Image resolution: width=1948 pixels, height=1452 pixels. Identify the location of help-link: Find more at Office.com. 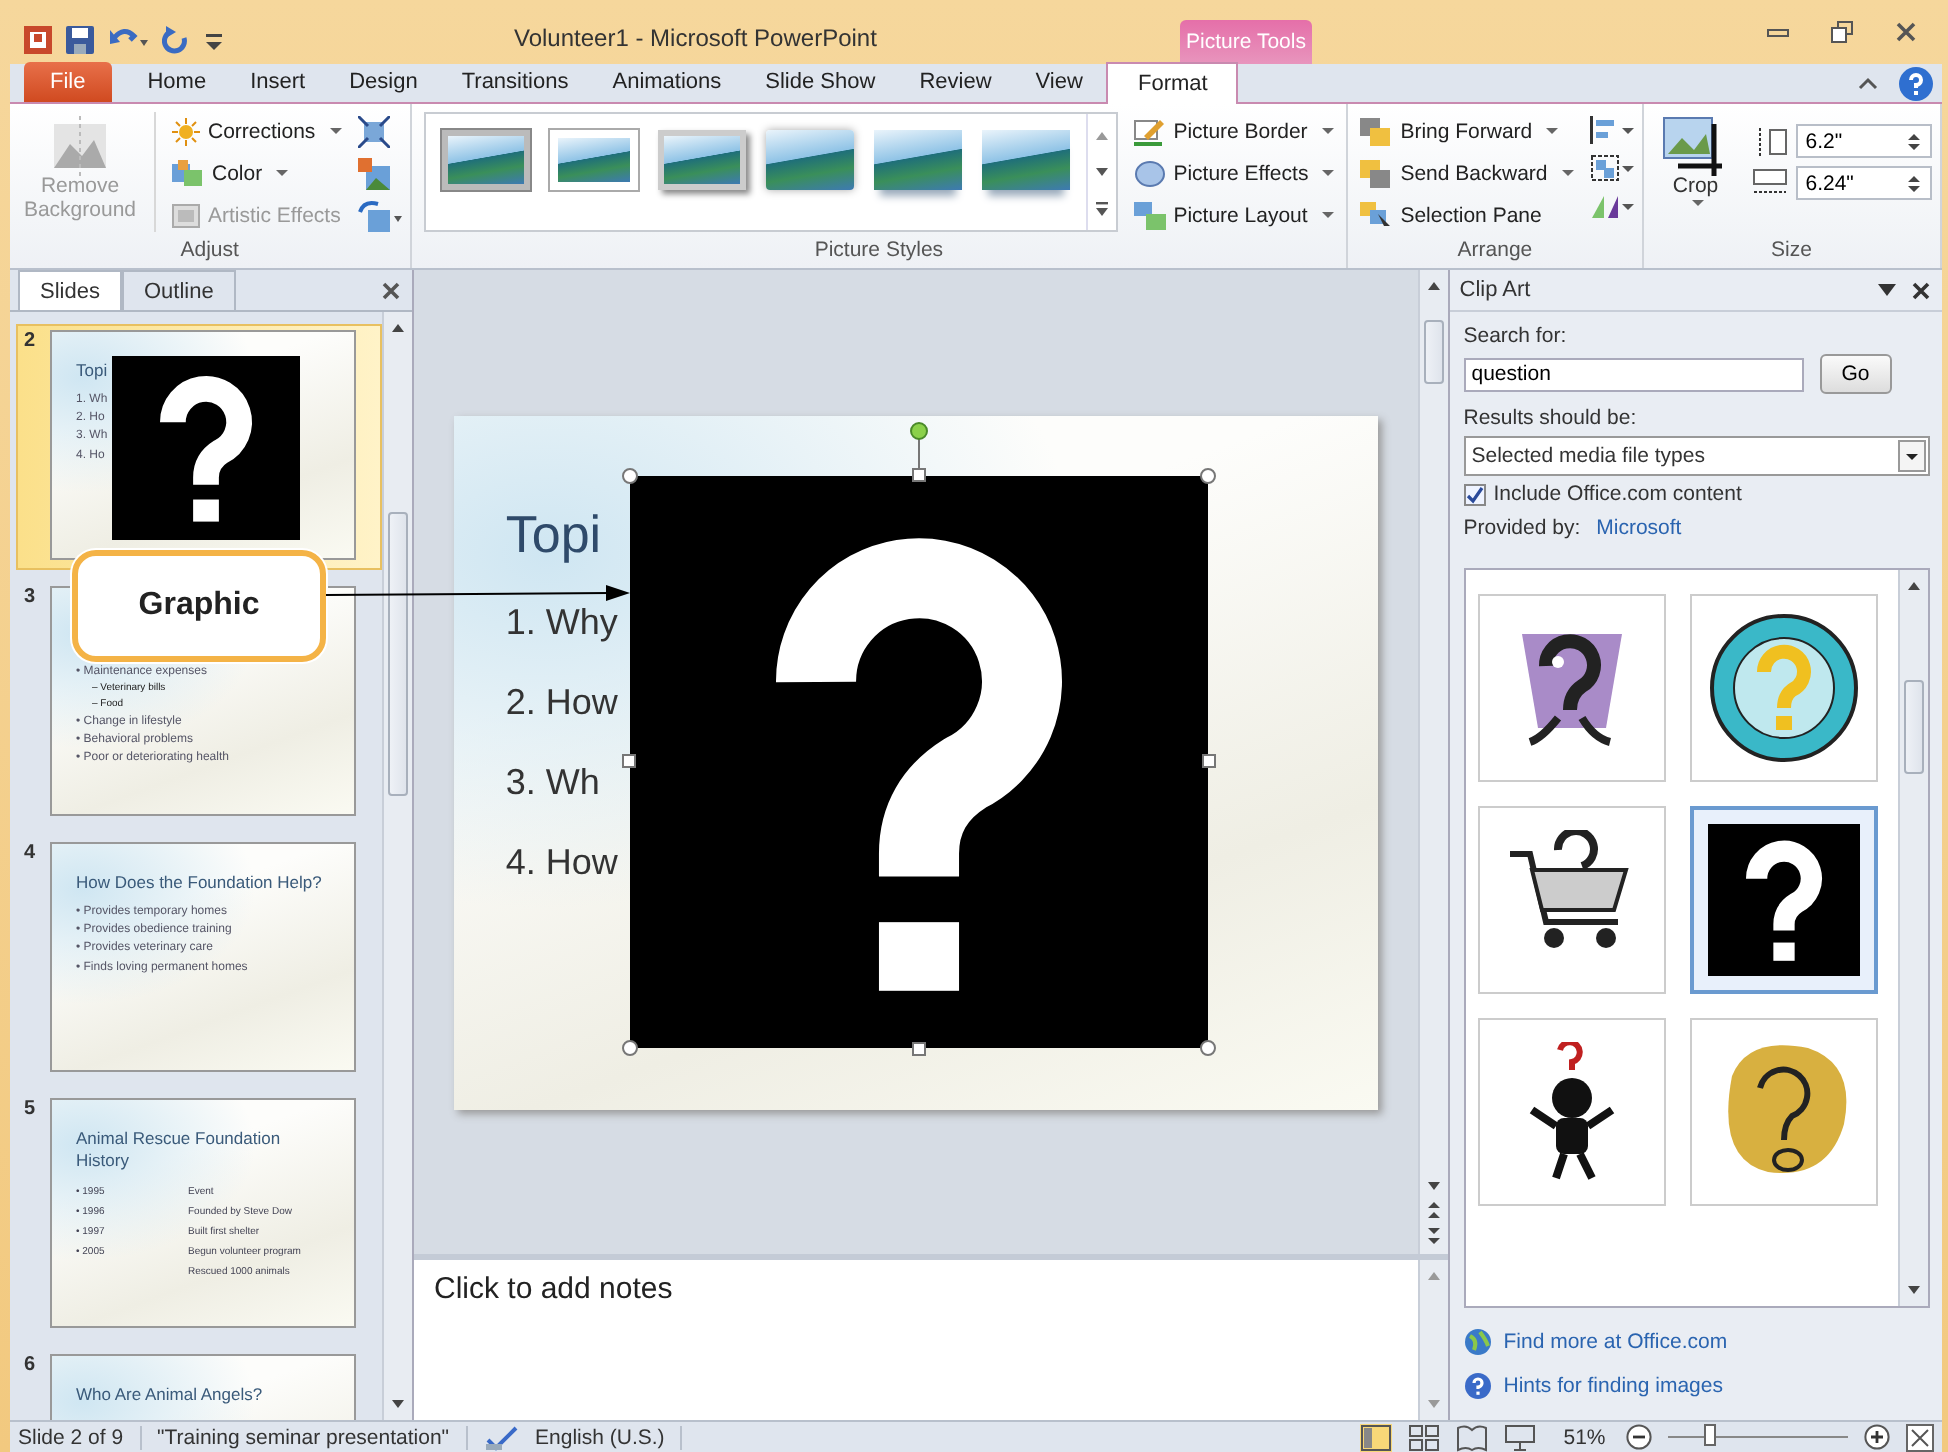
(1696, 1342).